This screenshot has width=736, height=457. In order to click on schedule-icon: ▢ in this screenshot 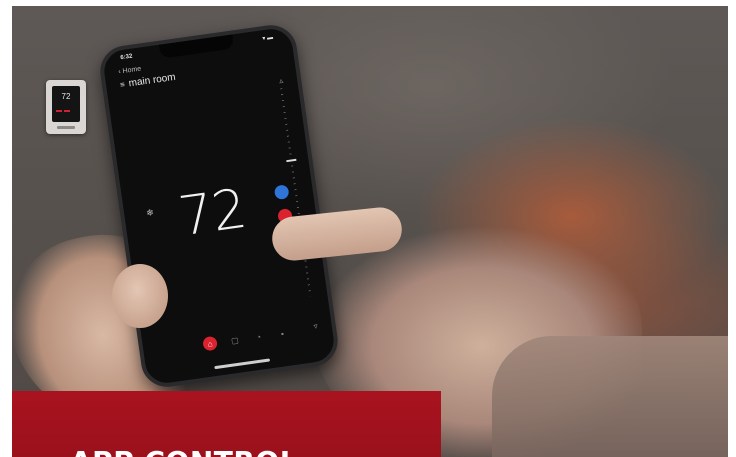, I will do `click(235, 340)`.